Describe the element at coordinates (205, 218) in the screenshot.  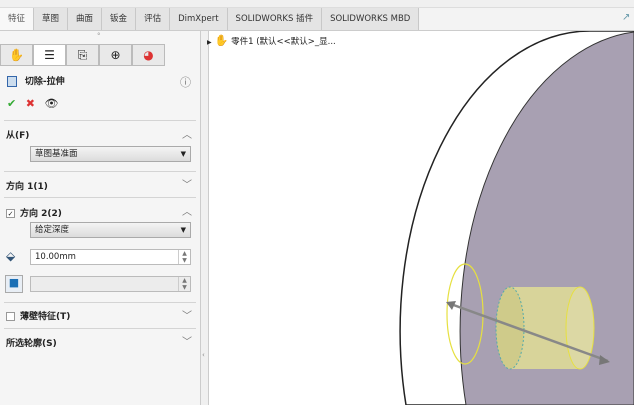
I see `panel-splitter: ‹` at that location.